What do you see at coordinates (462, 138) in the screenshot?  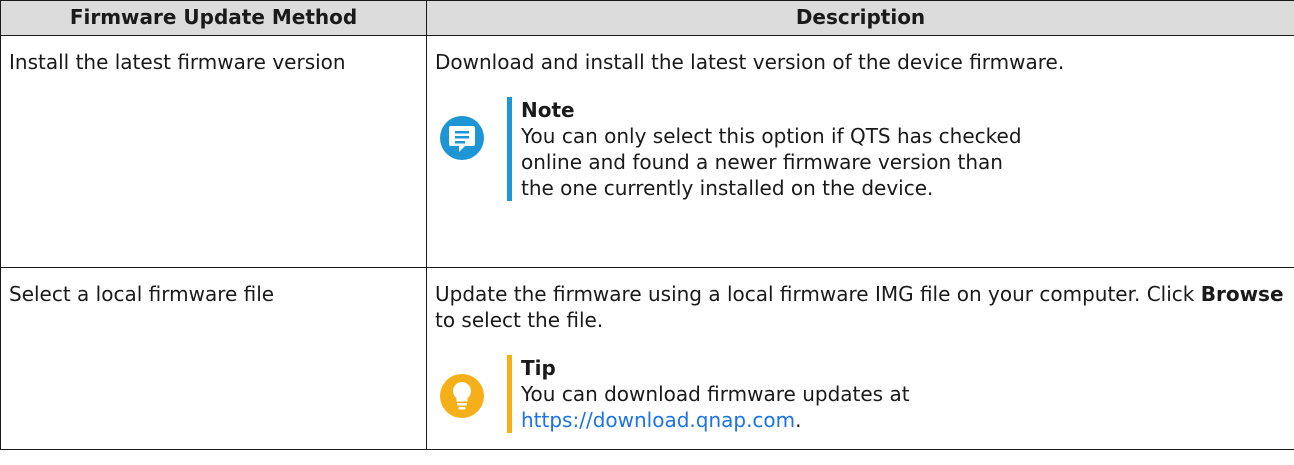 I see `note-icon` at bounding box center [462, 138].